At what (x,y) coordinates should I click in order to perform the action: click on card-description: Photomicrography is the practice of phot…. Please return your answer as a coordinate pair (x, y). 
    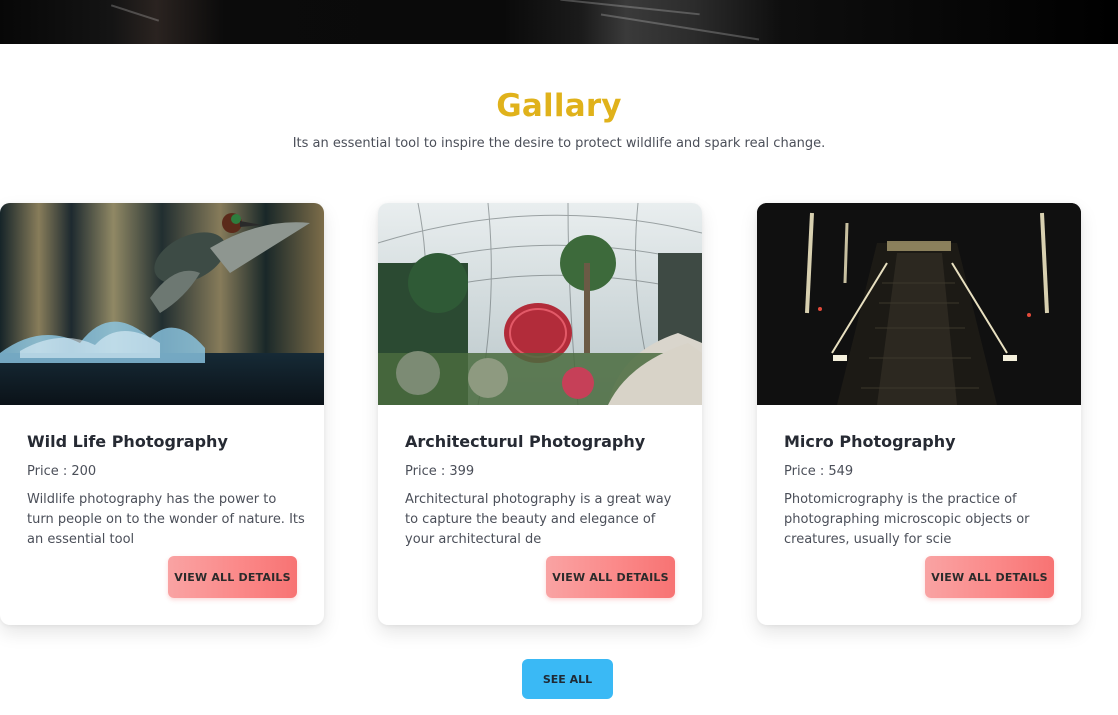
    Looking at the image, I should click on (907, 519).